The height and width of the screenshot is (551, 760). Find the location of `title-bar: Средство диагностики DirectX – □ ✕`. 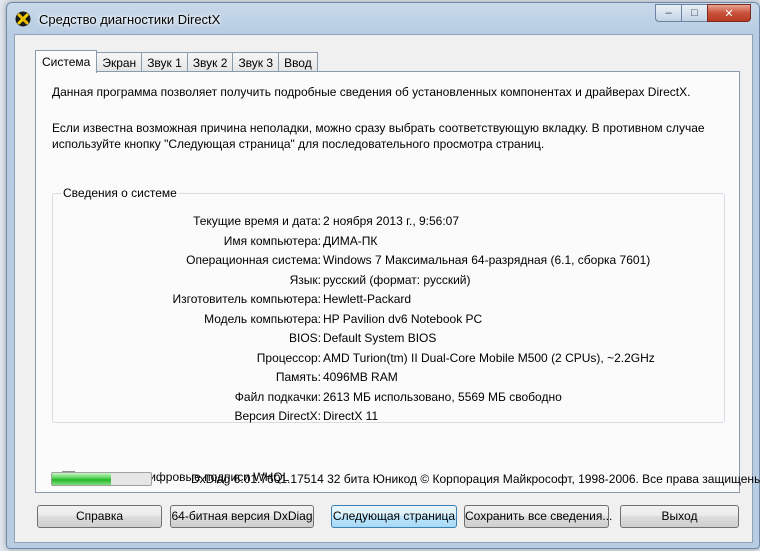

title-bar: Средство диагностики DirectX – □ ✕ is located at coordinates (383, 18).